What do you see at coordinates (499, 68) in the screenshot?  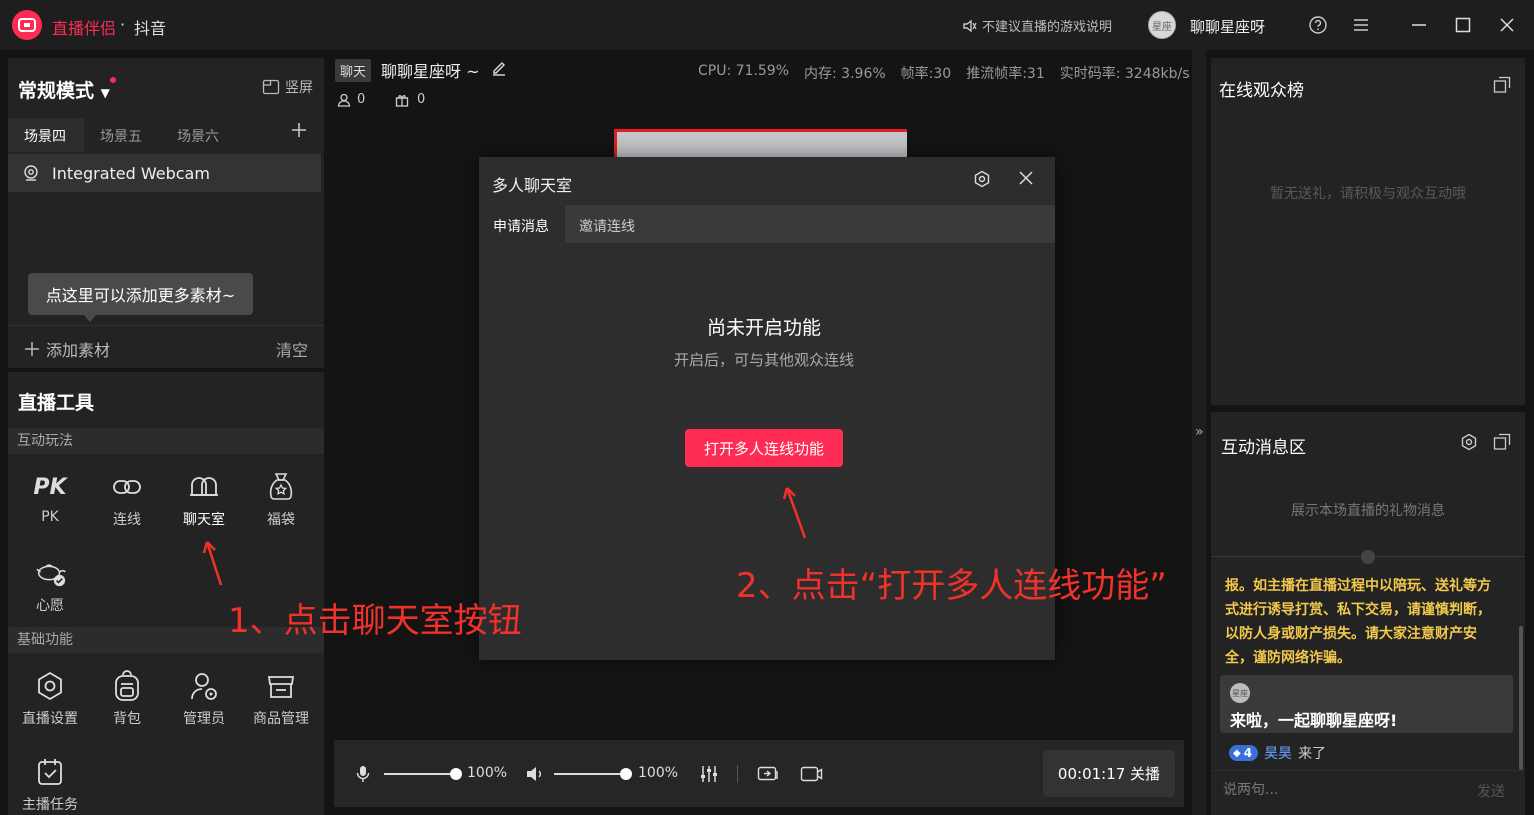 I see `edit-title-button` at bounding box center [499, 68].